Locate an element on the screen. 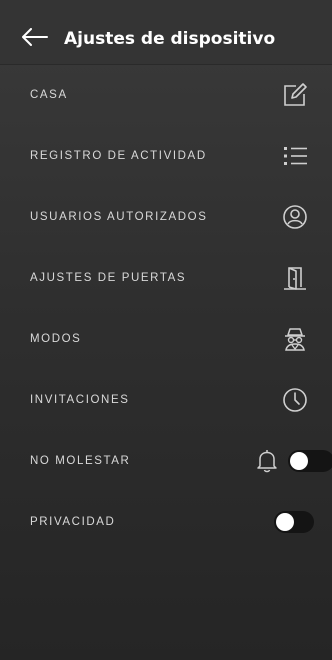  app-header: Ajustes de dispositivo is located at coordinates (166, 32).